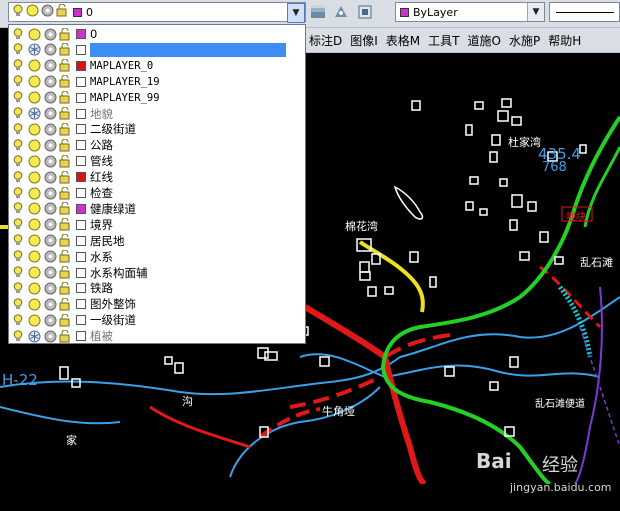 This screenshot has width=620, height=511. What do you see at coordinates (296, 13) in the screenshot?
I see `layer-combo-dropdown-button: ▼` at bounding box center [296, 13].